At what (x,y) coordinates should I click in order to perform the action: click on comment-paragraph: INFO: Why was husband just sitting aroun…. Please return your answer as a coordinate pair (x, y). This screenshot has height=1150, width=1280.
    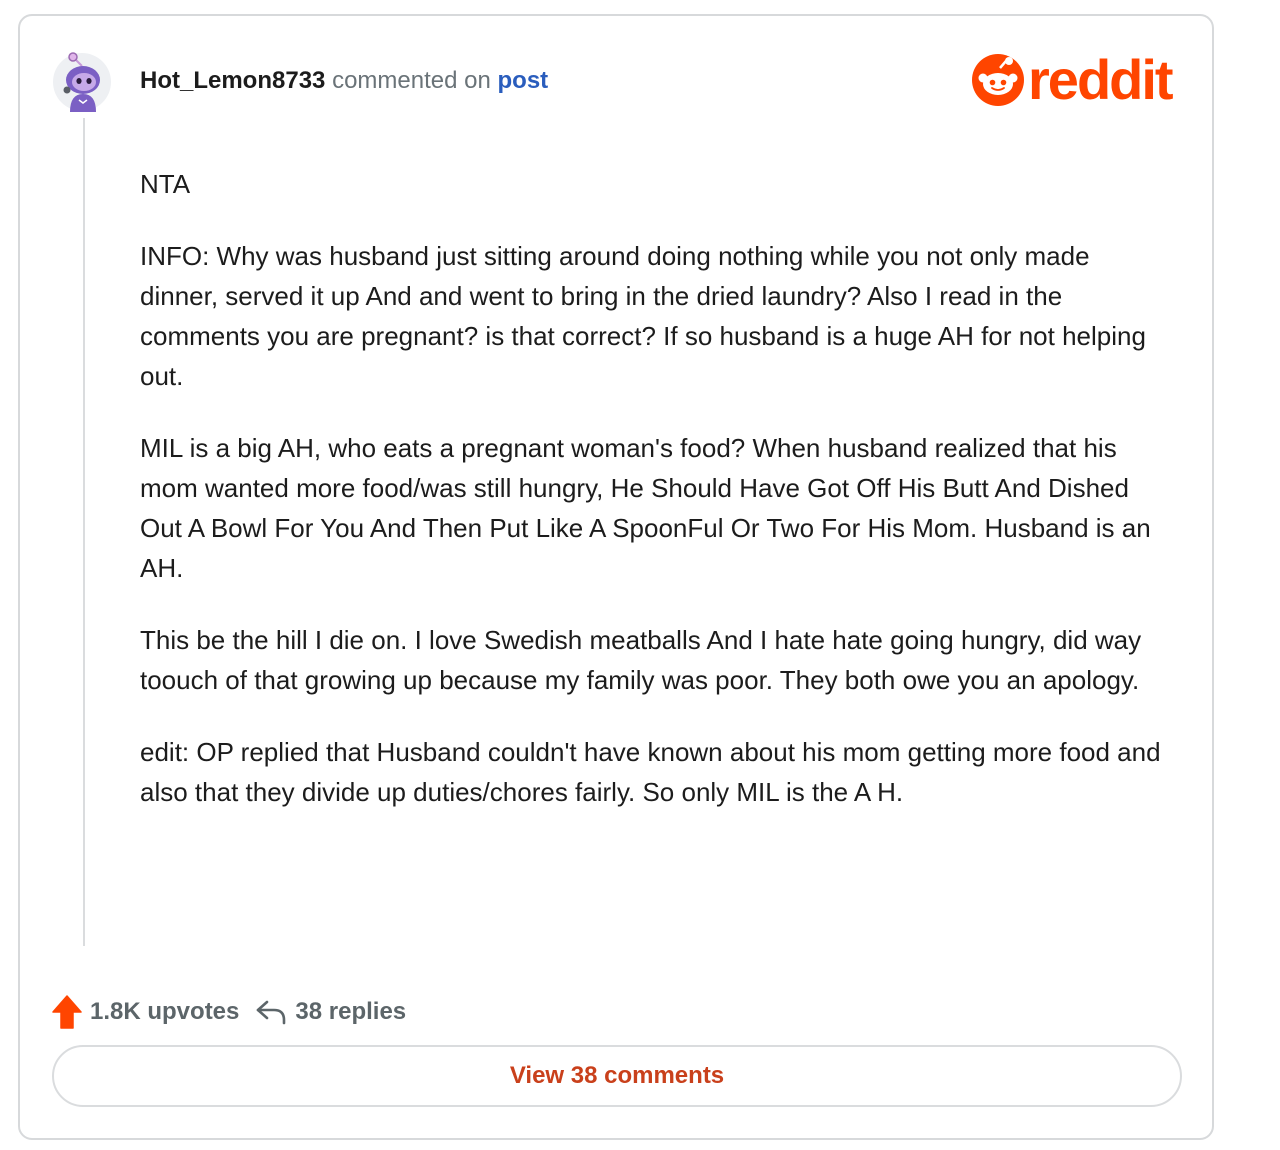
    Looking at the image, I should click on (643, 316).